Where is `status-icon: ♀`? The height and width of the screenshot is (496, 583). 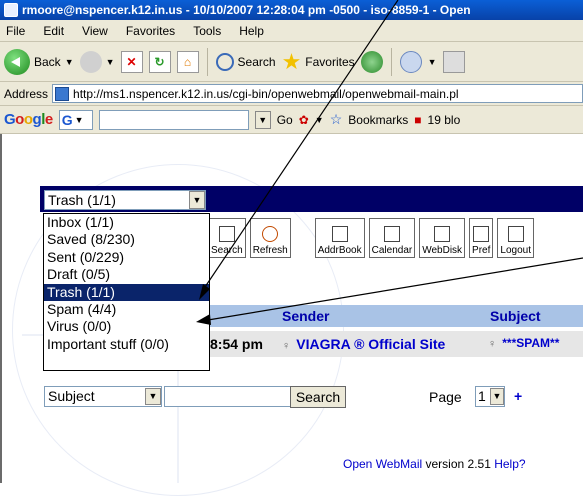
status-icon: ♀ is located at coordinates (286, 346).